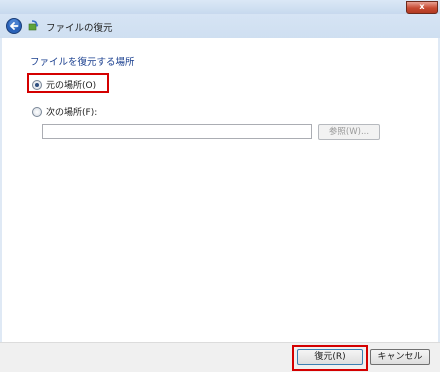 This screenshot has width=440, height=372. I want to click on instruction-heading: ファイルを復元する場所, so click(82, 62).